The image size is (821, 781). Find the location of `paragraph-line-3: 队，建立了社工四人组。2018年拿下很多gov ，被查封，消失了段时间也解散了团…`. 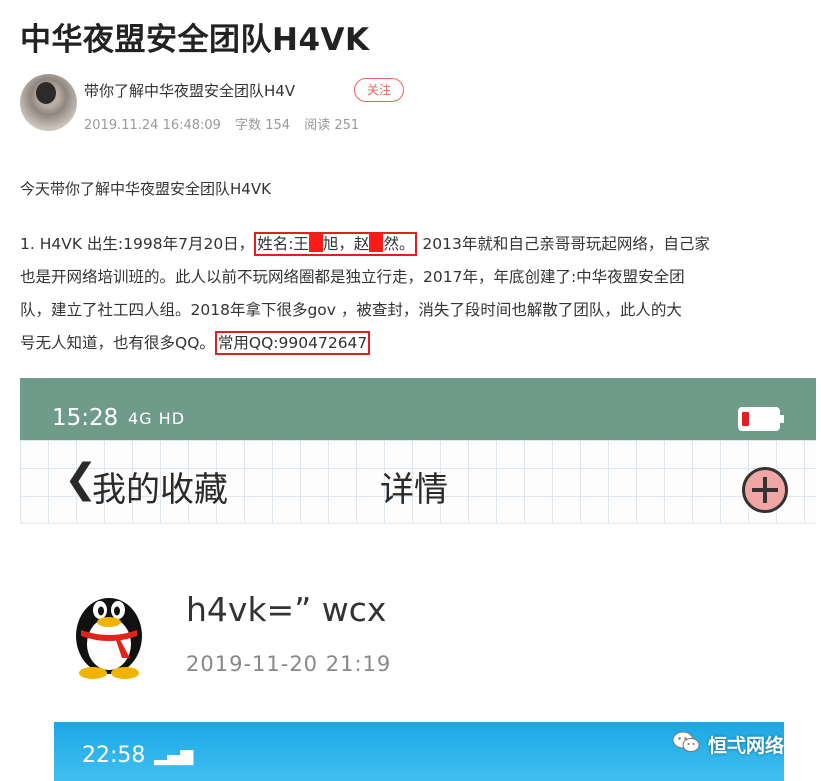

paragraph-line-3: 队，建立了社工四人组。2018年拿下很多gov ，被查封，消失了段时间也解散了团… is located at coordinates (351, 310).